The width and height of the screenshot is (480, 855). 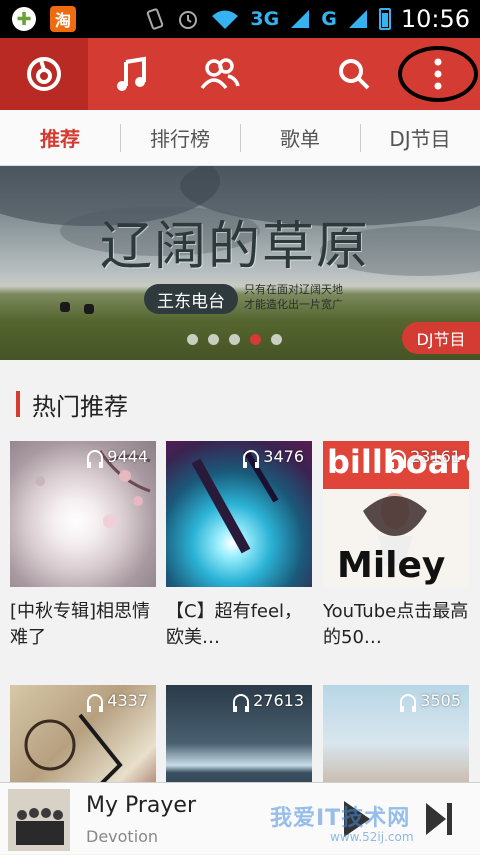 What do you see at coordinates (225, 19) in the screenshot?
I see `wifi-icon` at bounding box center [225, 19].